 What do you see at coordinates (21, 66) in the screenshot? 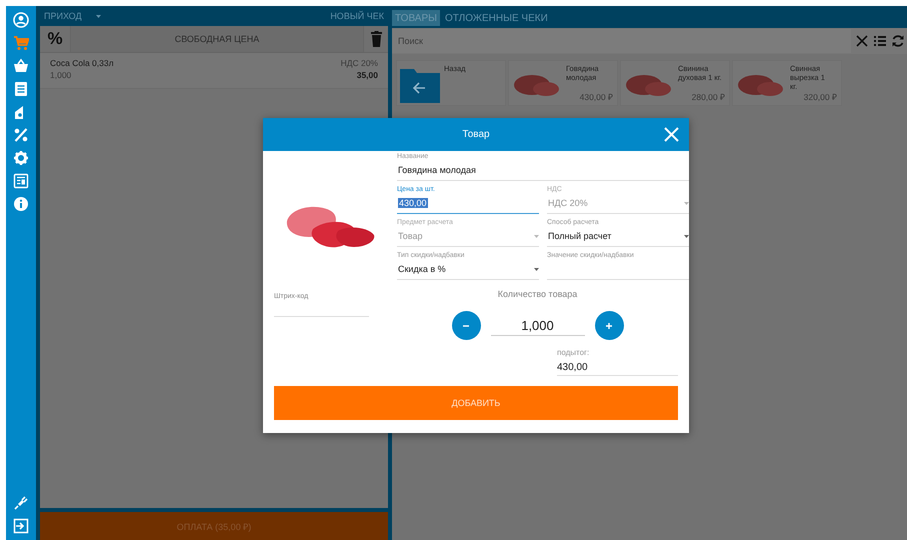
I see `basket-icon` at bounding box center [21, 66].